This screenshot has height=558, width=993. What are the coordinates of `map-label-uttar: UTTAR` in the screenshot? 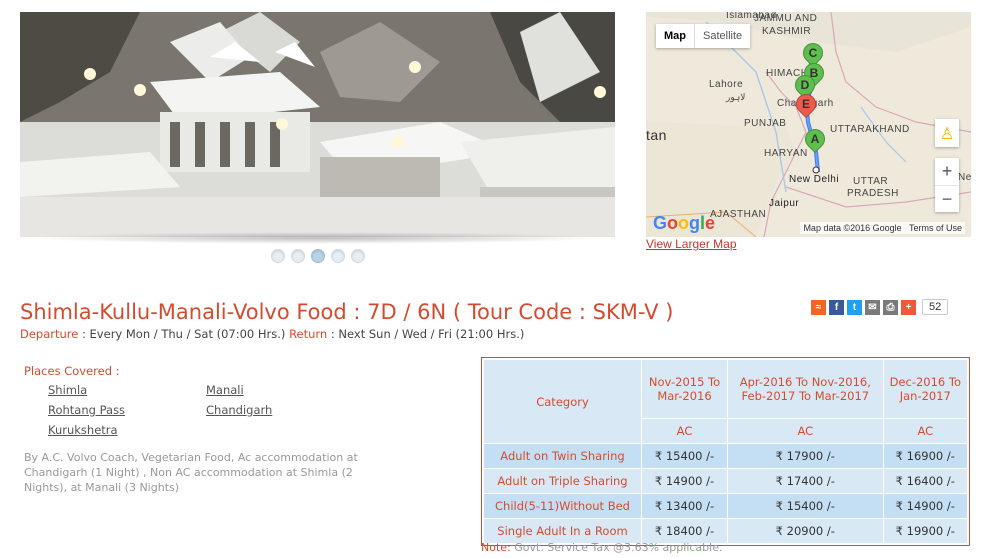 It's located at (871, 181).